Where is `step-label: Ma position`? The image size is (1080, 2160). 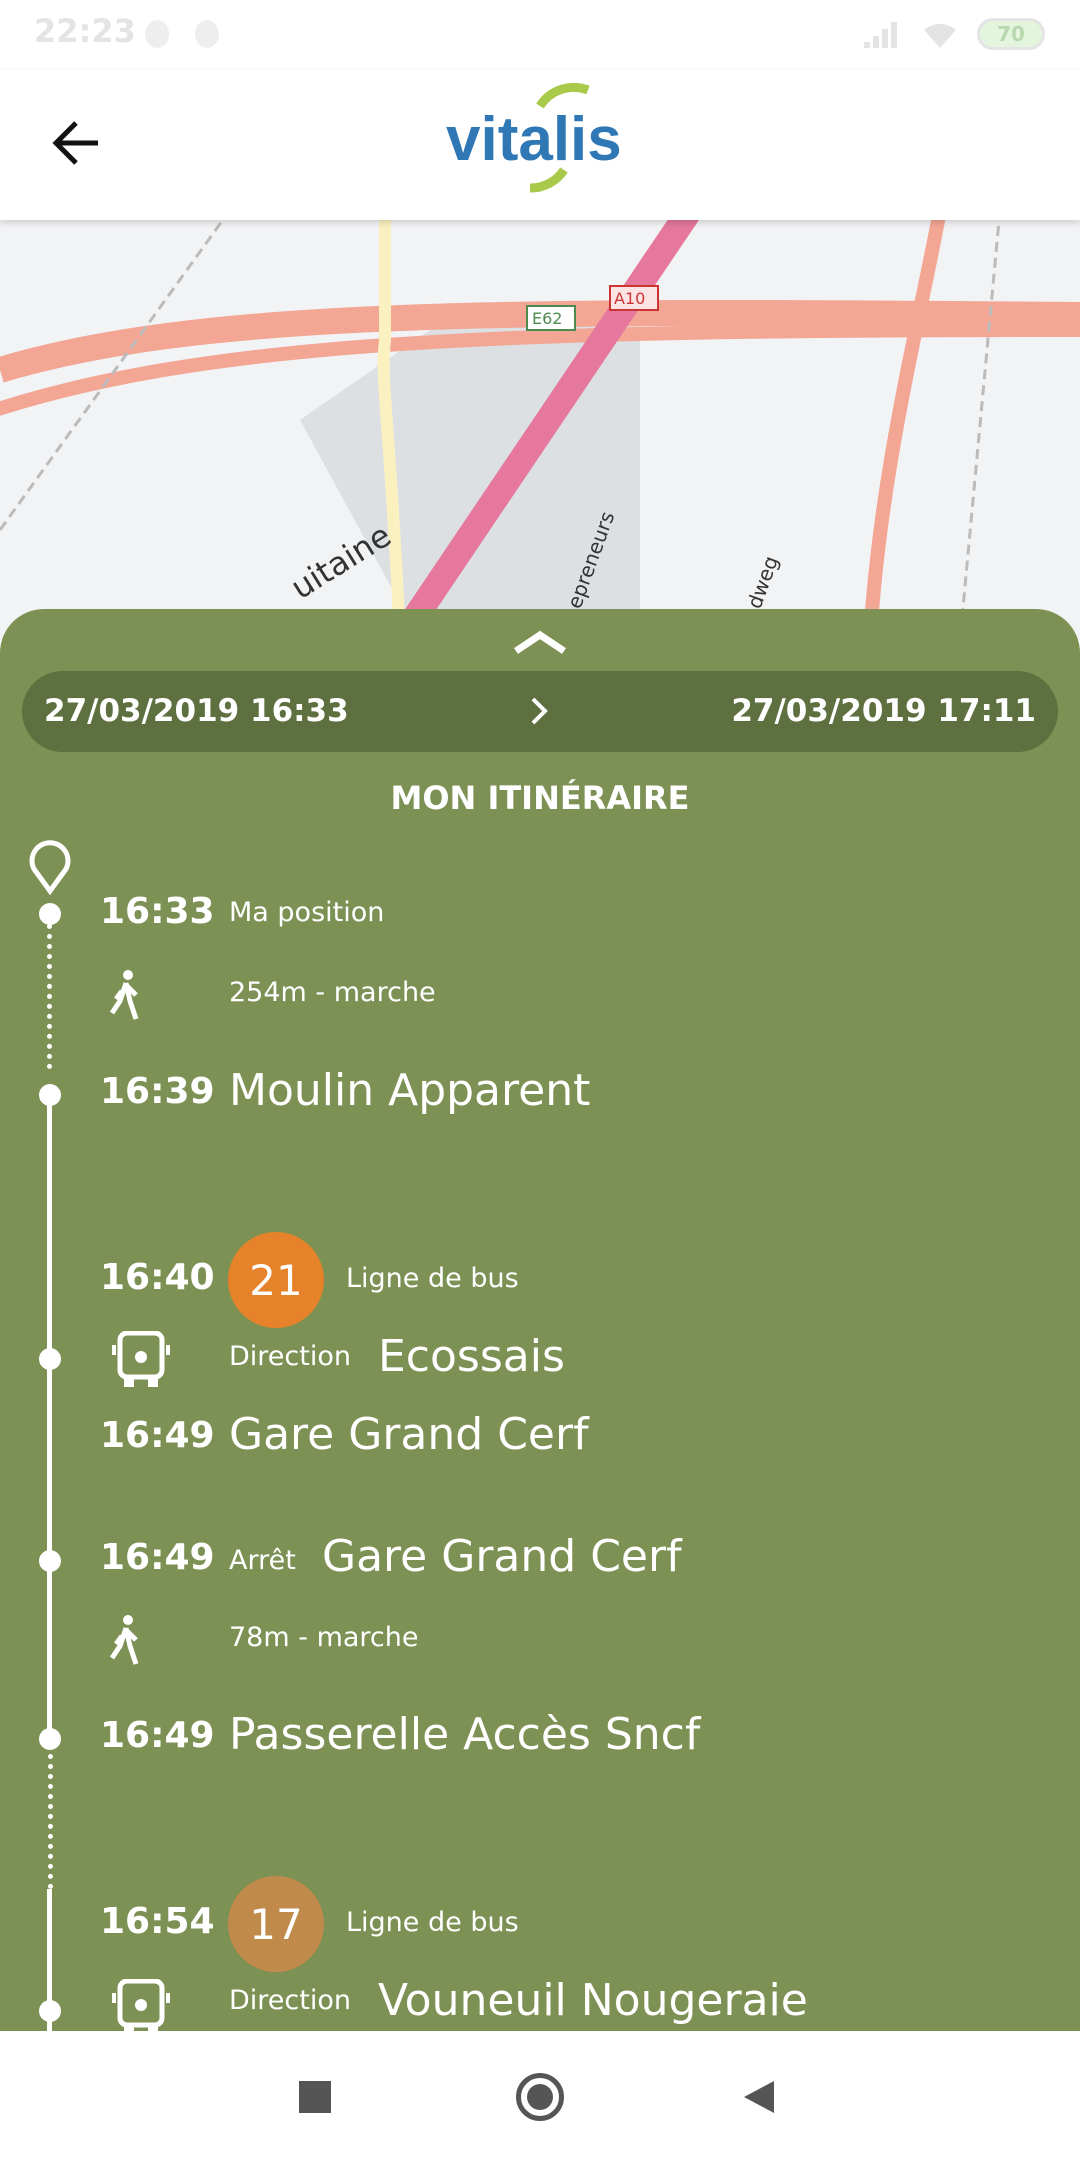 step-label: Ma position is located at coordinates (307, 912).